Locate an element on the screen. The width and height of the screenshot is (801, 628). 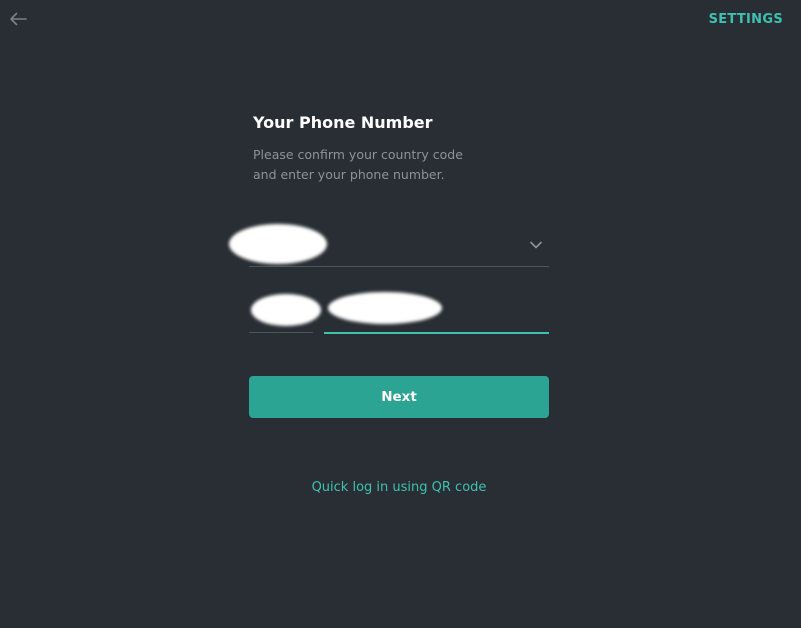
back-button is located at coordinates (18, 19).